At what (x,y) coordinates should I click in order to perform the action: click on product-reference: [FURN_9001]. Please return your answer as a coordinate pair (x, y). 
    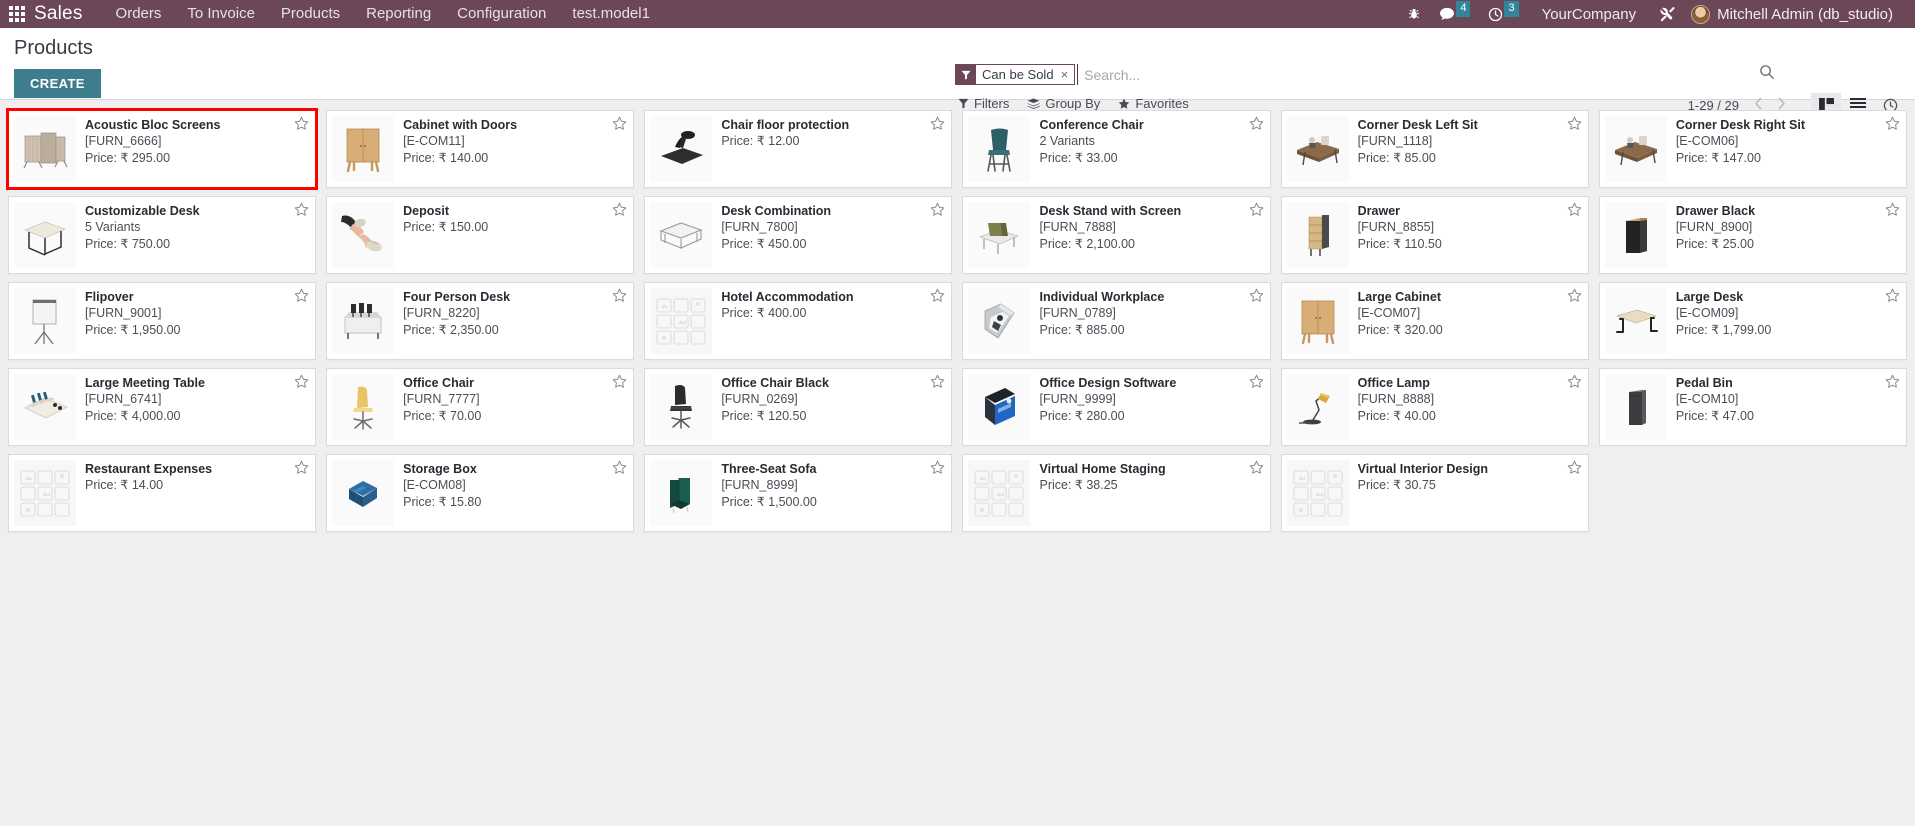
    Looking at the image, I should click on (123, 313).